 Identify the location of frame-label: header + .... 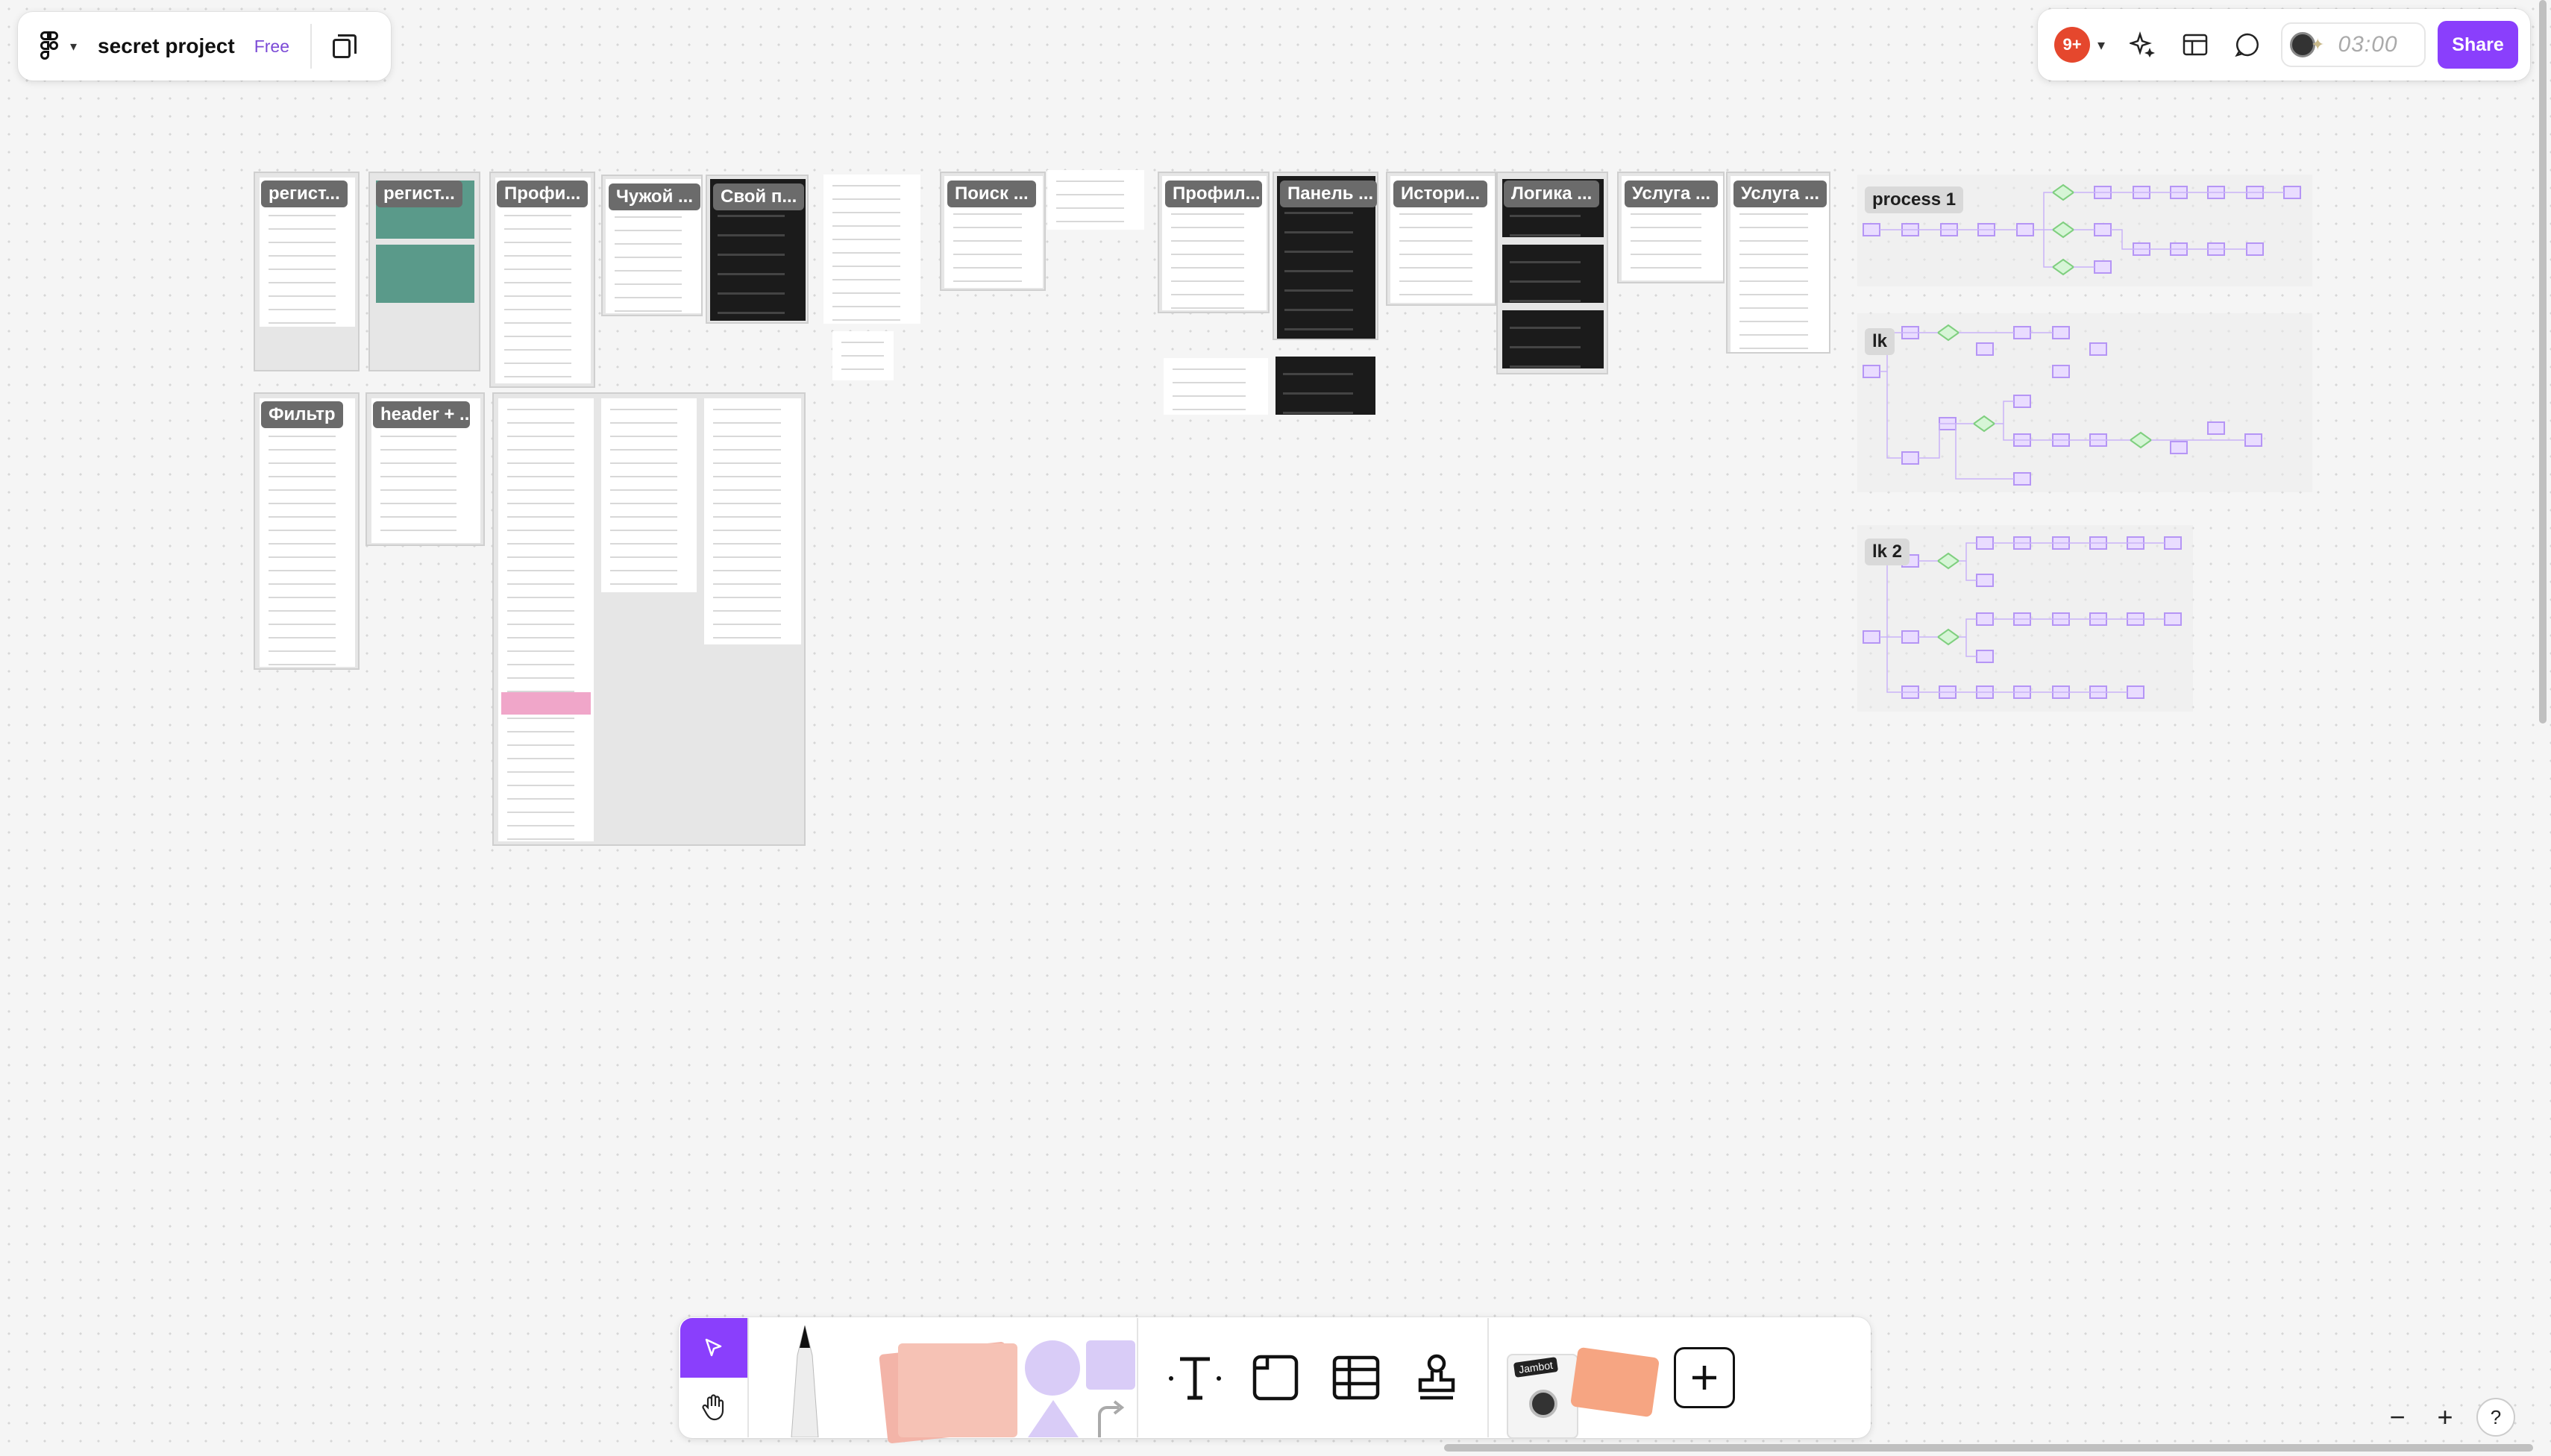
(421, 414).